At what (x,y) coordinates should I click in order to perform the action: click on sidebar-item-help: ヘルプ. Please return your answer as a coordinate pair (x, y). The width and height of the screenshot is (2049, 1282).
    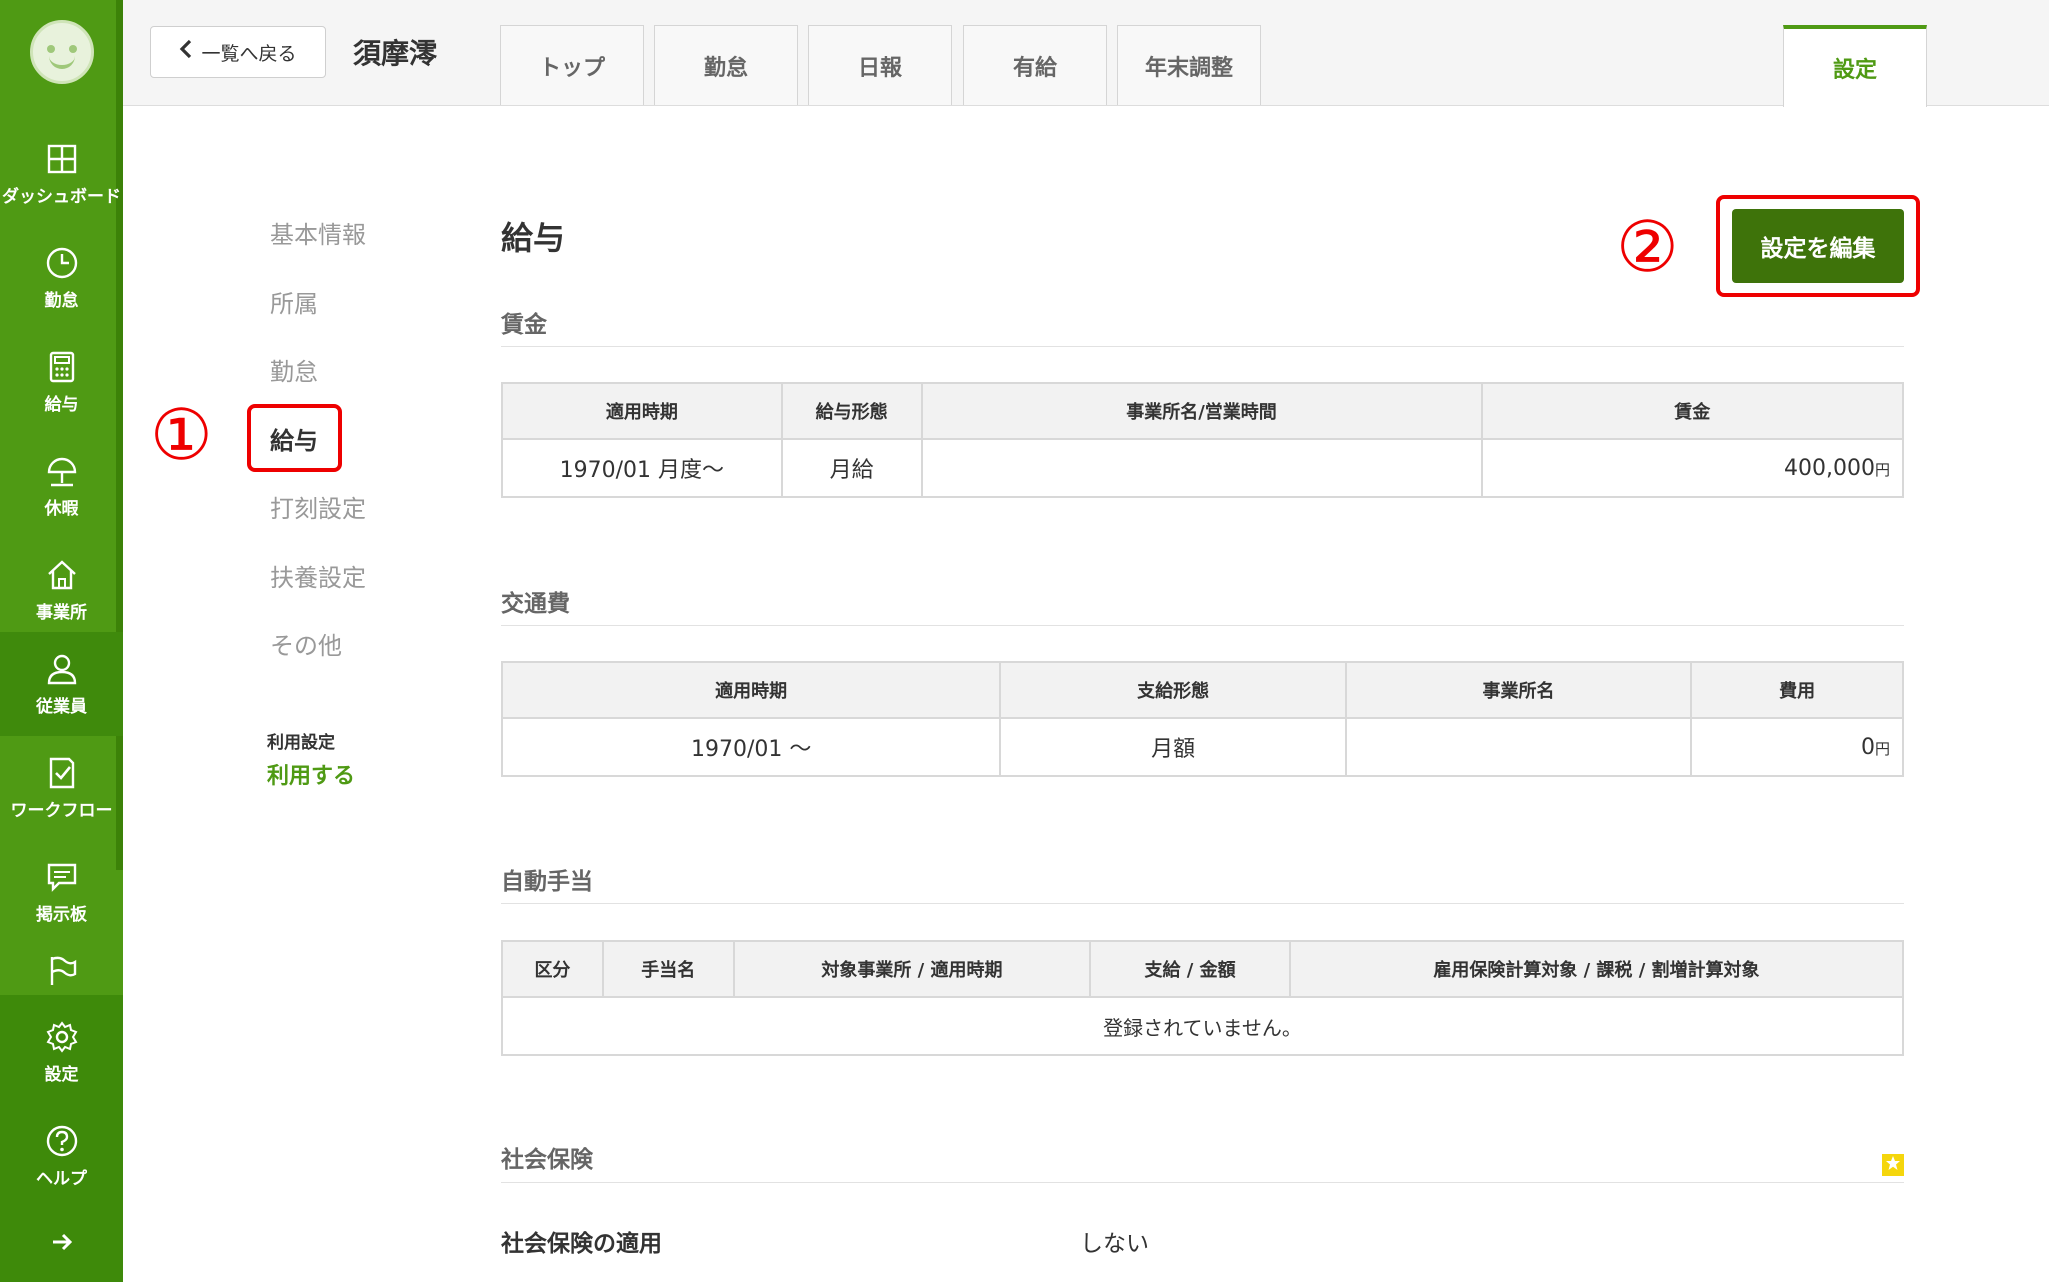
    Looking at the image, I should click on (61, 1156).